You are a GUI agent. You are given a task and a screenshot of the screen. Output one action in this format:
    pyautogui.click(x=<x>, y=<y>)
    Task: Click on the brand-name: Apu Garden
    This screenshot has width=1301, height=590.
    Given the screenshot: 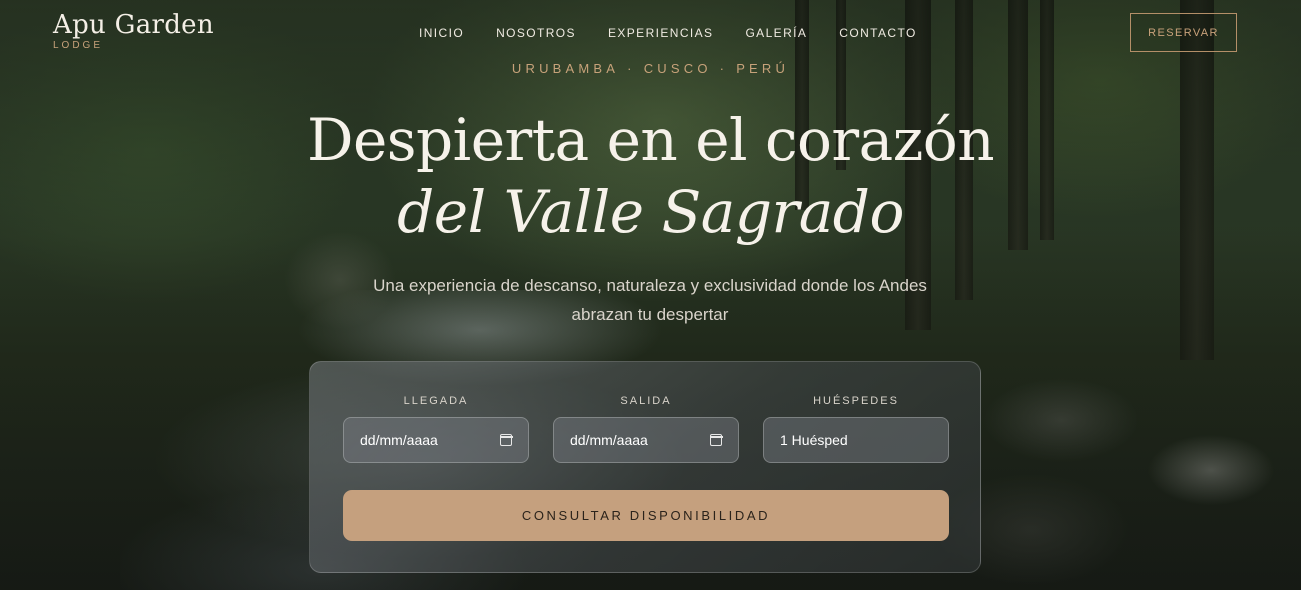 What is the action you would take?
    pyautogui.click(x=133, y=25)
    